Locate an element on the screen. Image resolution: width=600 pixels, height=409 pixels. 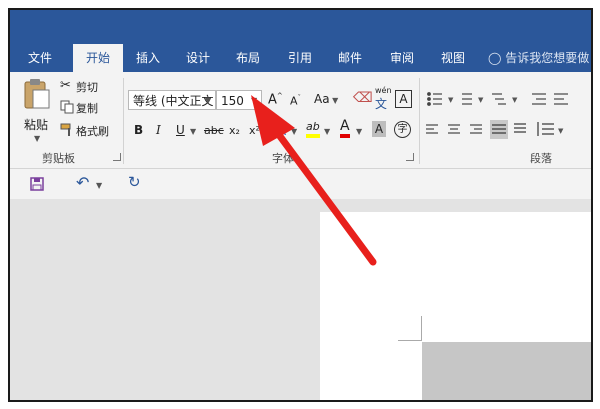
arrow-shaft is located at coordinates (320, 191).